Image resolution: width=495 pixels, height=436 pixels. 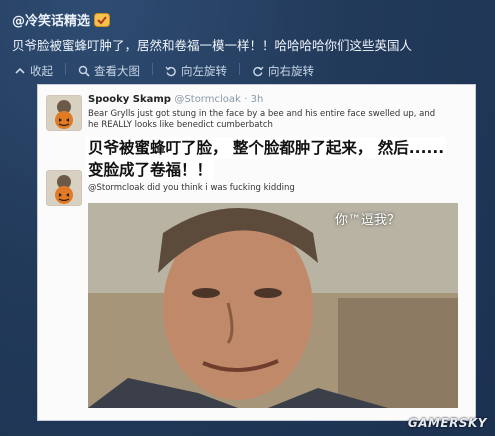 I want to click on tweet-handle: @Stormcloak, so click(x=207, y=99).